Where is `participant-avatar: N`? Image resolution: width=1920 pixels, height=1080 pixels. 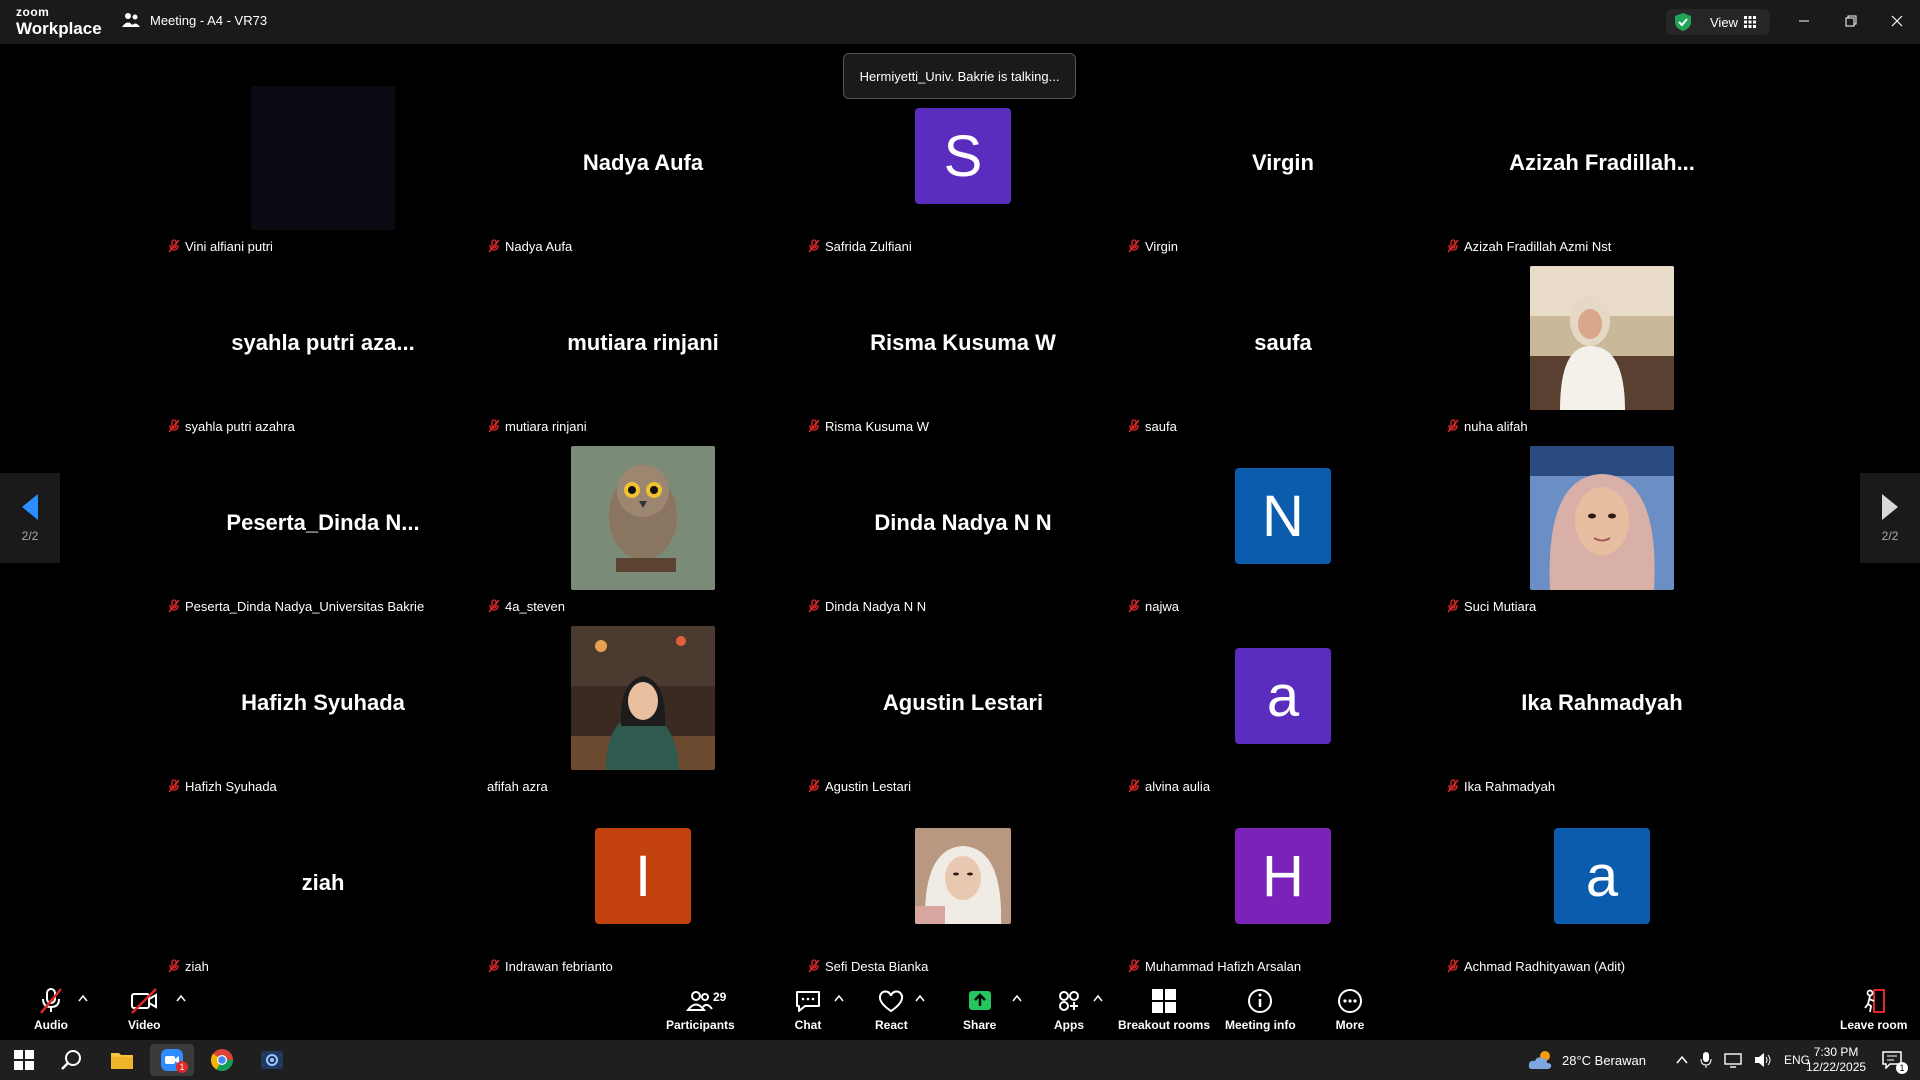
participant-avatar: N is located at coordinates (1283, 516).